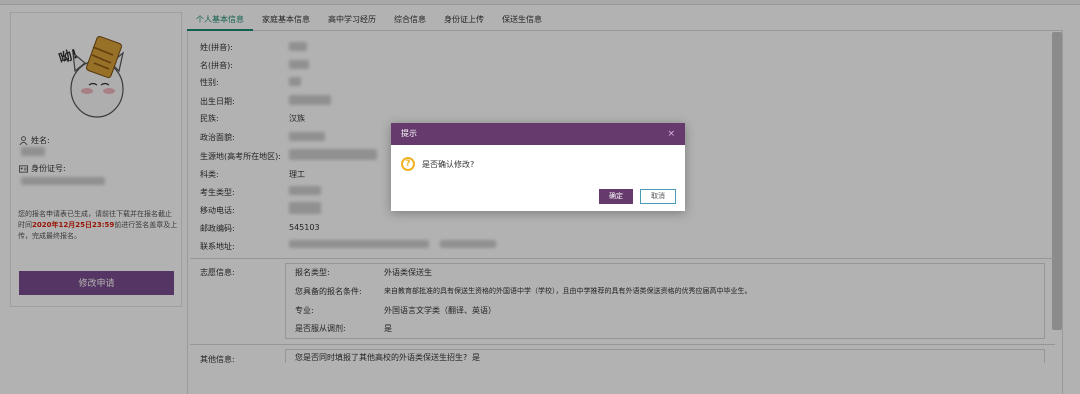 The width and height of the screenshot is (1080, 394). What do you see at coordinates (448, 164) in the screenshot?
I see `dialog-message: 是否确认修改?` at bounding box center [448, 164].